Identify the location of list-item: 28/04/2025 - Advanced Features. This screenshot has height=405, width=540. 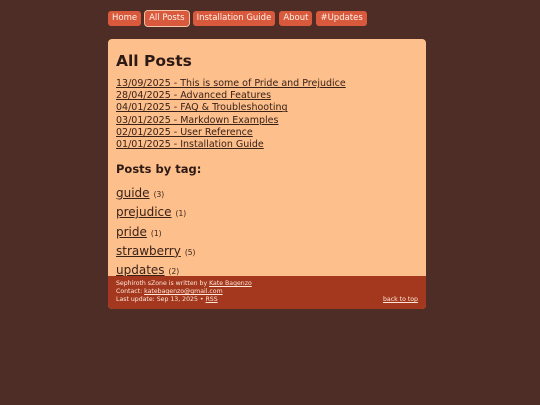
(267, 96).